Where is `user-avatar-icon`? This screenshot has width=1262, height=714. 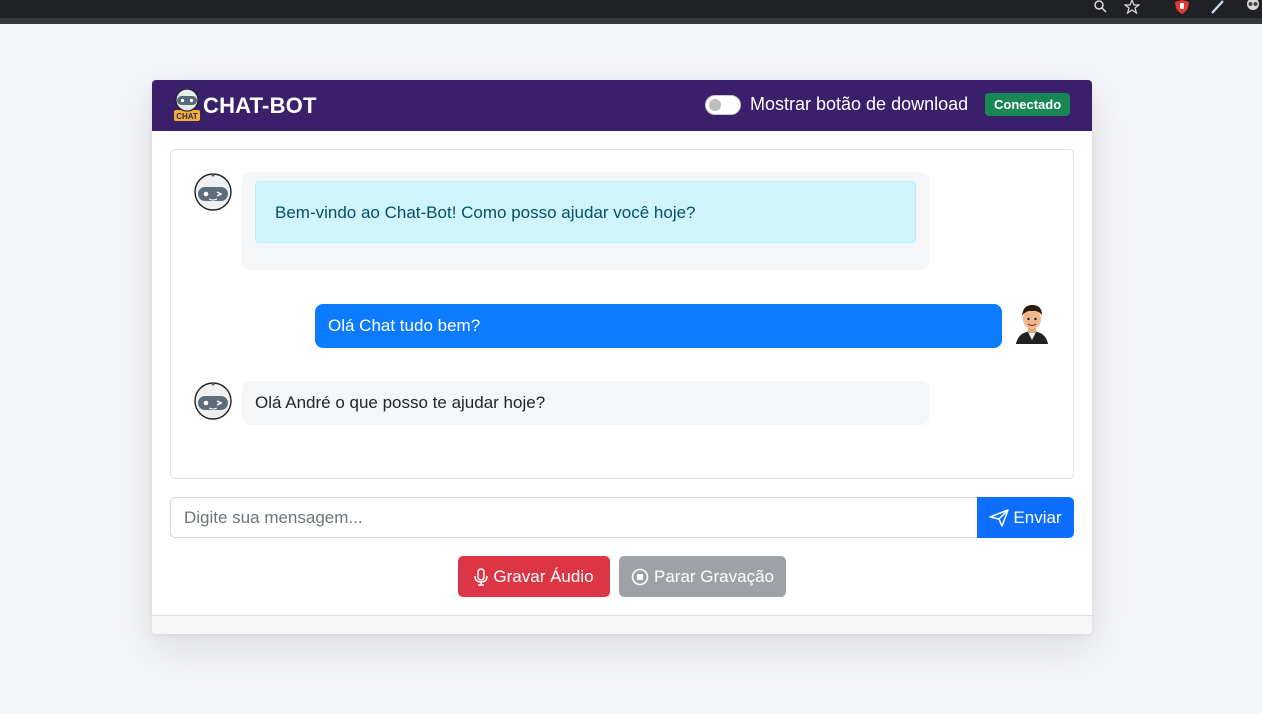
user-avatar-icon is located at coordinates (1032, 324).